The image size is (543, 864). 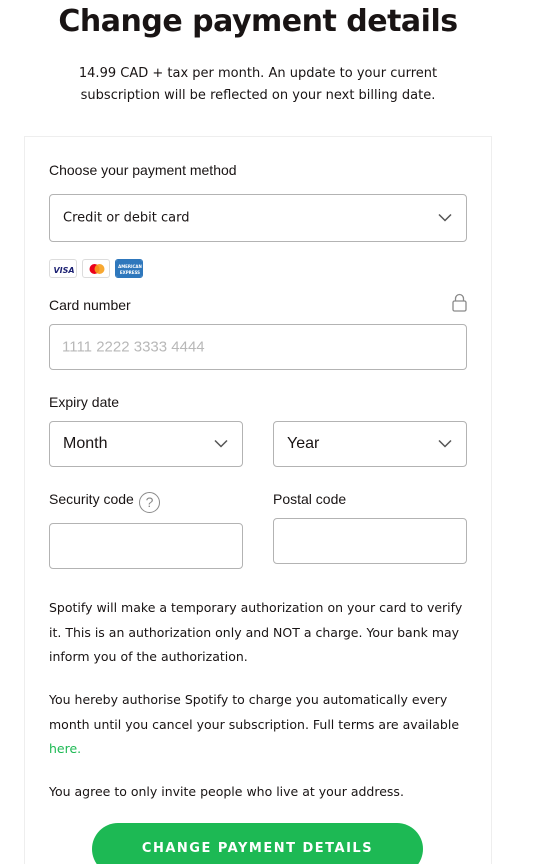 I want to click on expiry-month-value: Month, so click(x=85, y=443).